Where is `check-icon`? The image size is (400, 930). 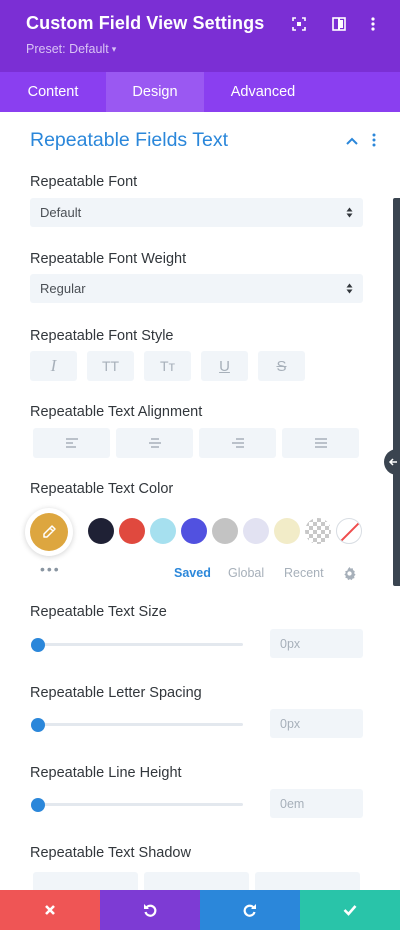 check-icon is located at coordinates (350, 910).